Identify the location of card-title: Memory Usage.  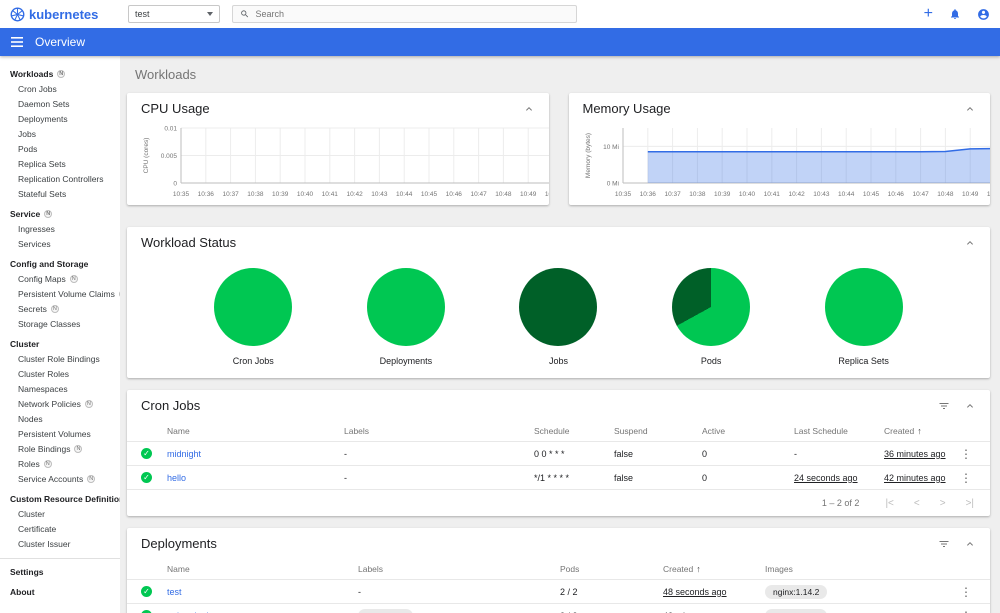
(626, 108).